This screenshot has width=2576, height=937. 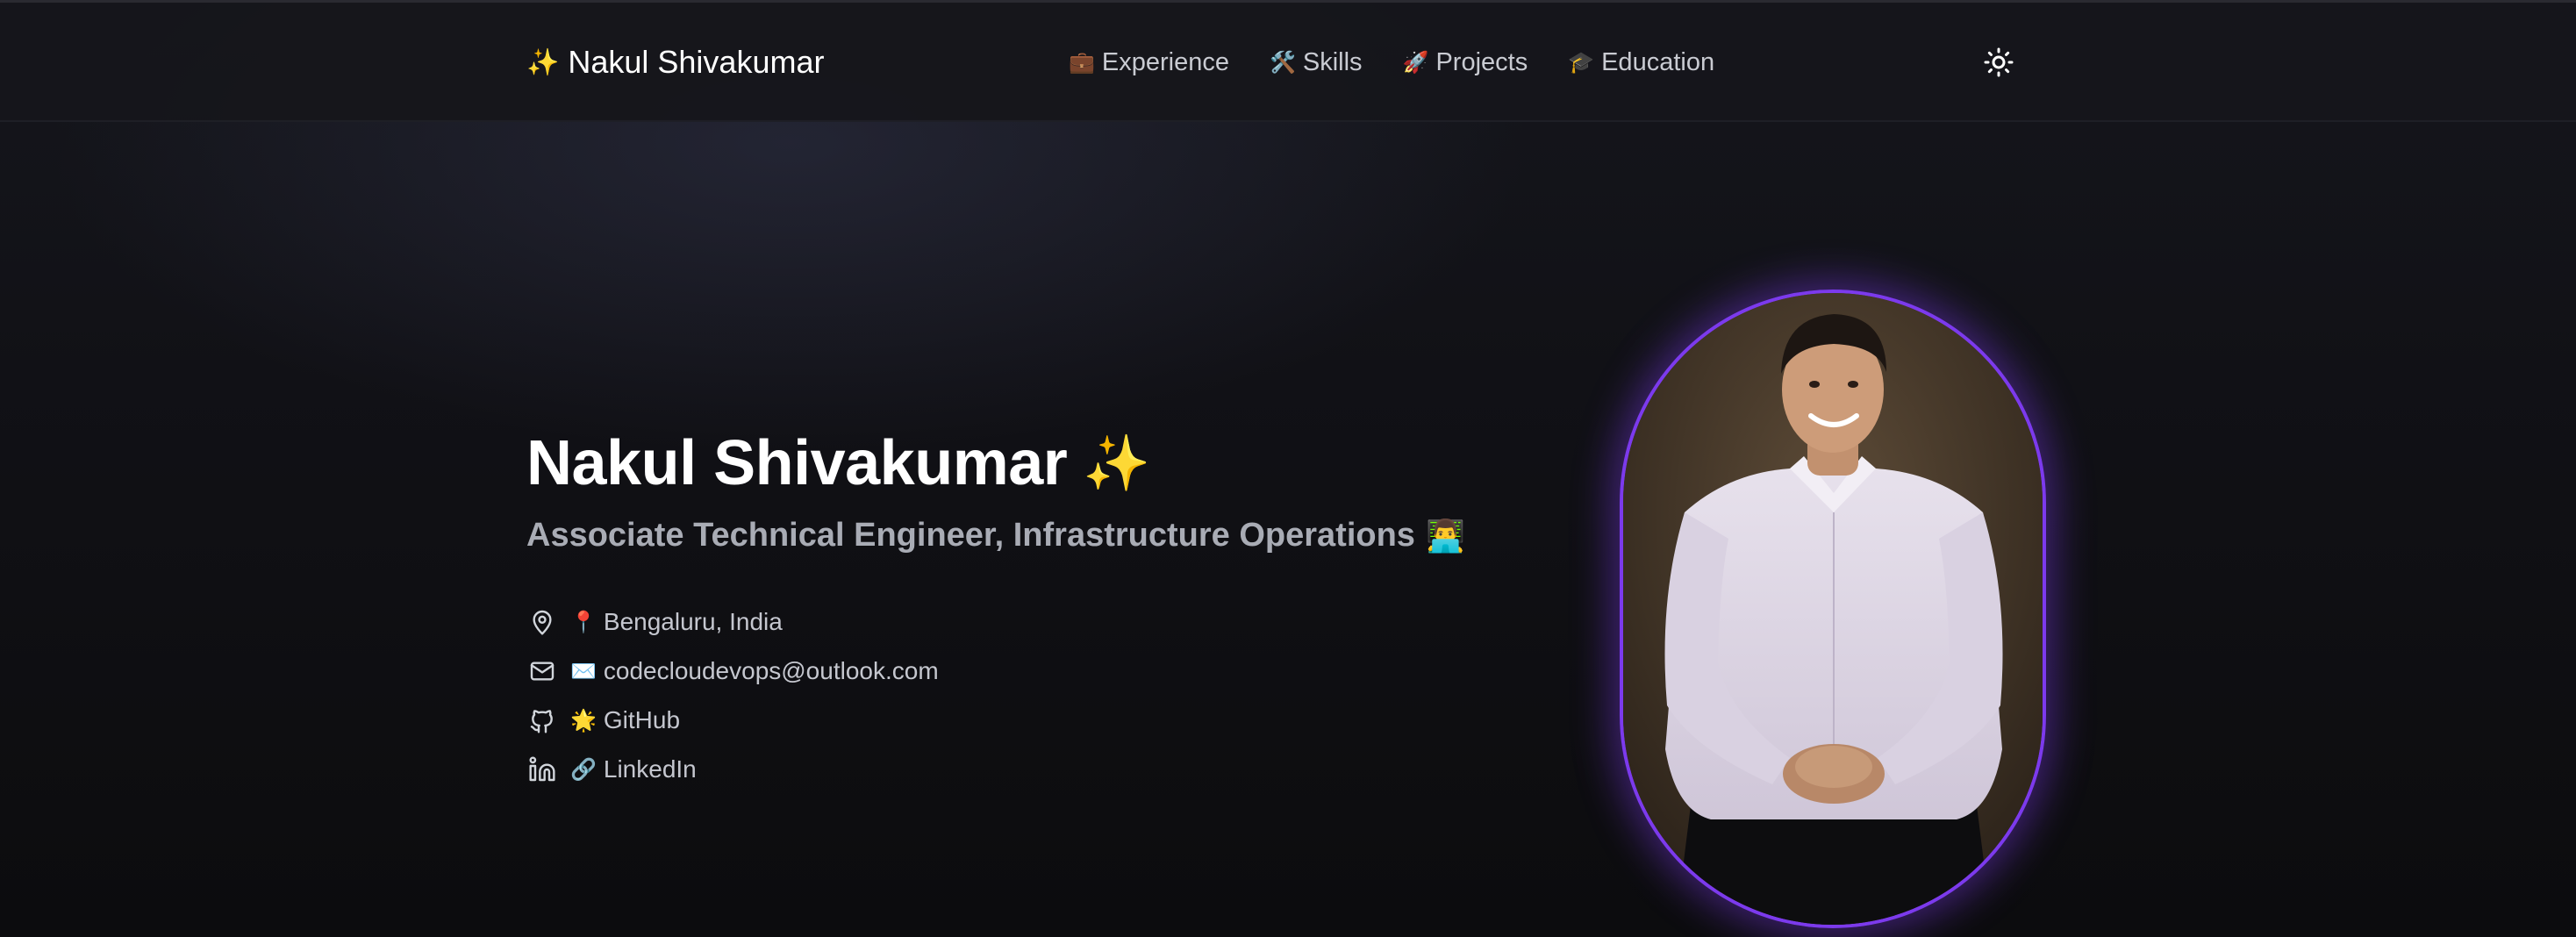 What do you see at coordinates (583, 671) in the screenshot?
I see `envelope-icon: ✉️` at bounding box center [583, 671].